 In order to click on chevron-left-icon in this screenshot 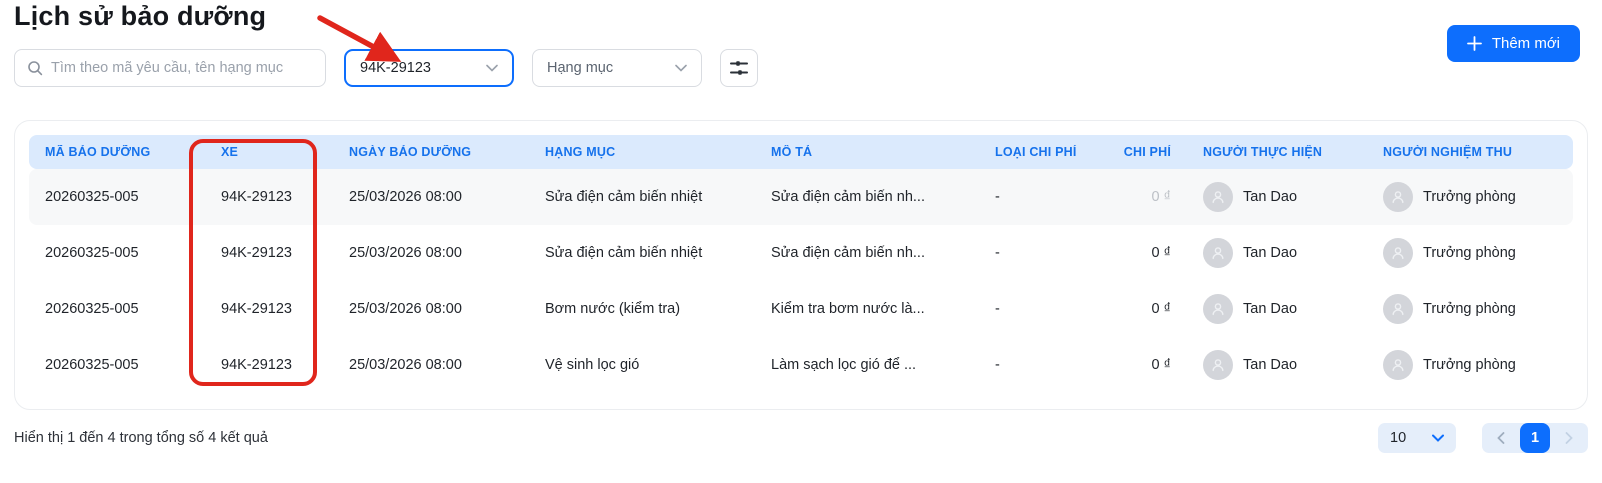, I will do `click(1501, 438)`.